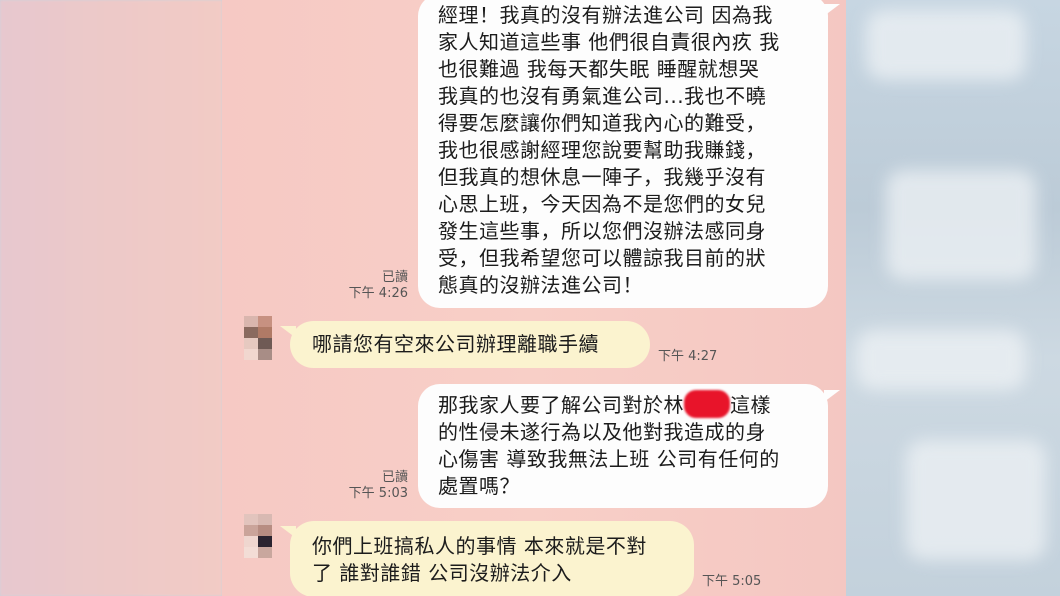  Describe the element at coordinates (561, 405) in the screenshot. I see `message-text: 那我家人要了解公司對於林` at that location.